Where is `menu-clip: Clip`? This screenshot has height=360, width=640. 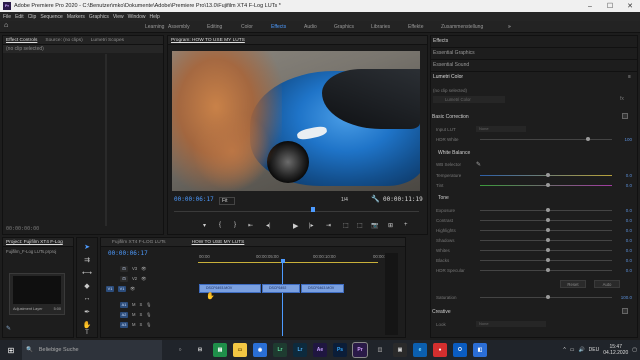 menu-clip: Clip is located at coordinates (32, 17).